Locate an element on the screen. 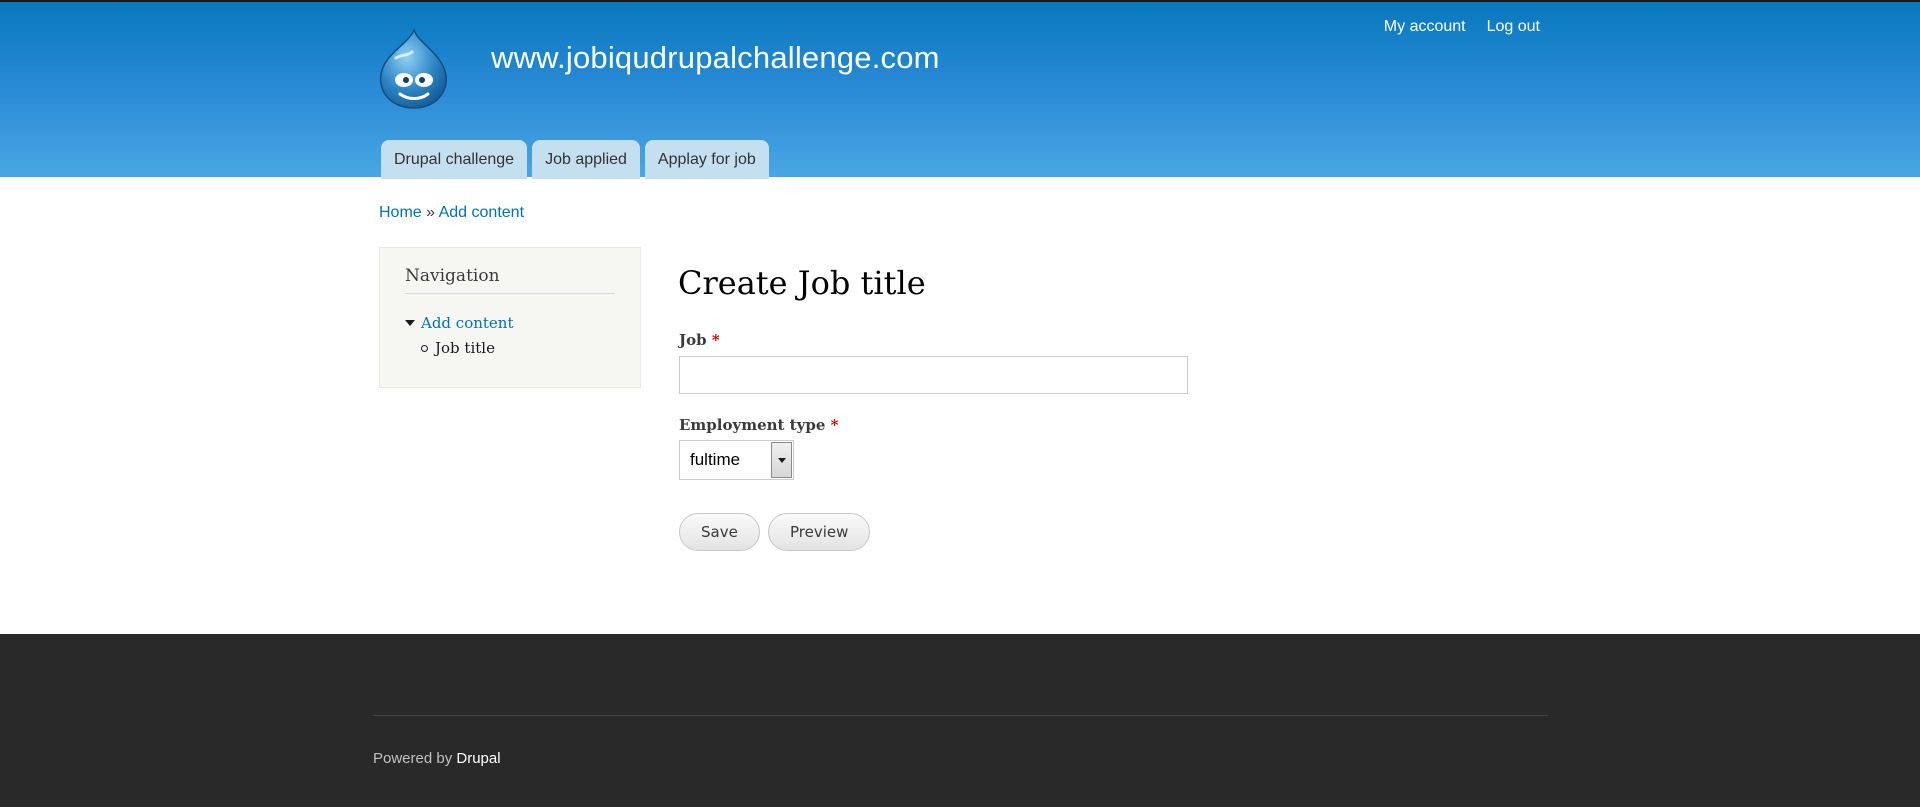  page-title: Create Job title is located at coordinates (802, 283).